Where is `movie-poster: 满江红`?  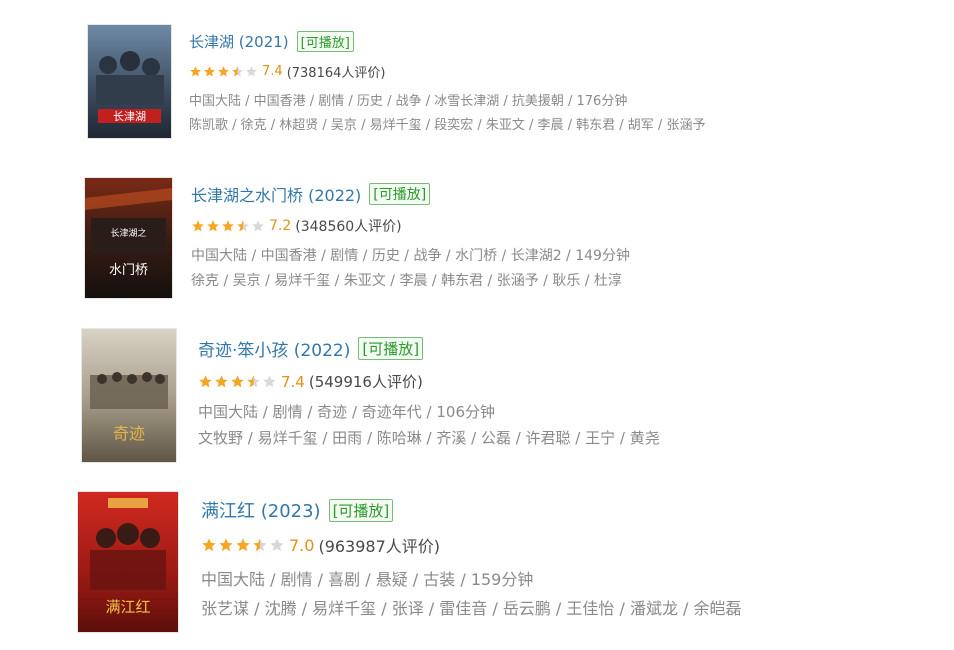
movie-poster: 满江红 is located at coordinates (128, 562).